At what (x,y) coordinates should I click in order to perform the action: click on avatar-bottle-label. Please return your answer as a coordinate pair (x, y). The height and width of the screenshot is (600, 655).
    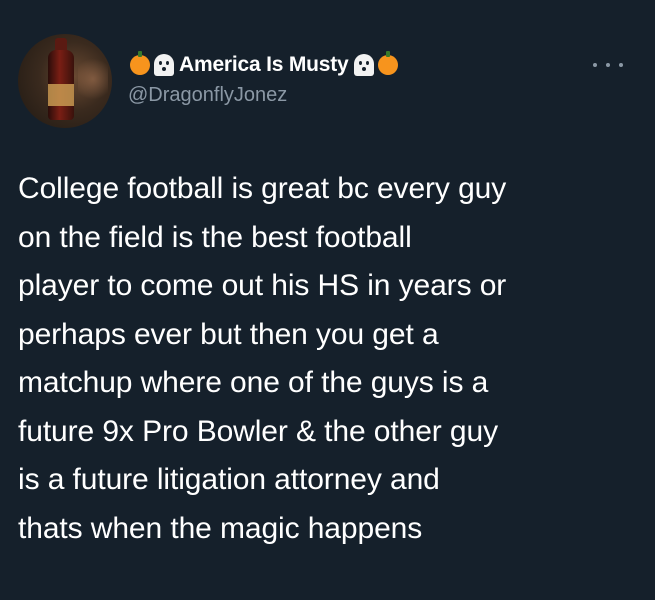
    Looking at the image, I should click on (61, 95).